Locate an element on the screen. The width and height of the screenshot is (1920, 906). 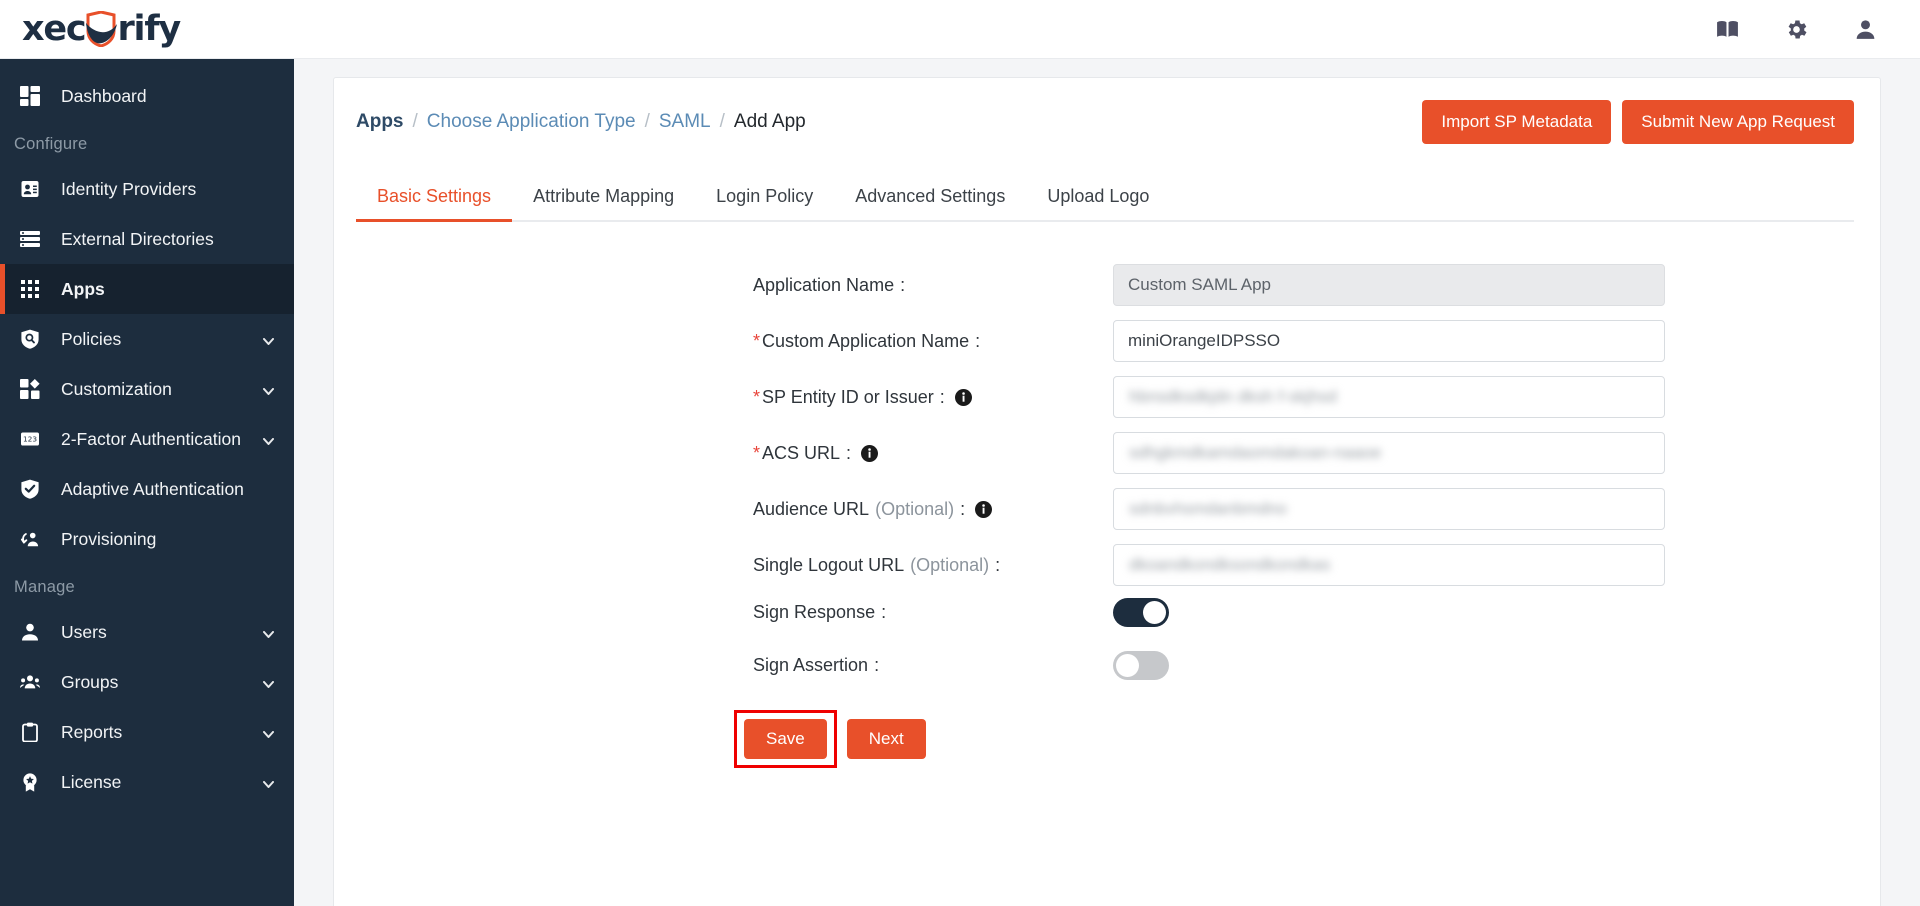
sidebar-item-users: Users is located at coordinates (147, 632).